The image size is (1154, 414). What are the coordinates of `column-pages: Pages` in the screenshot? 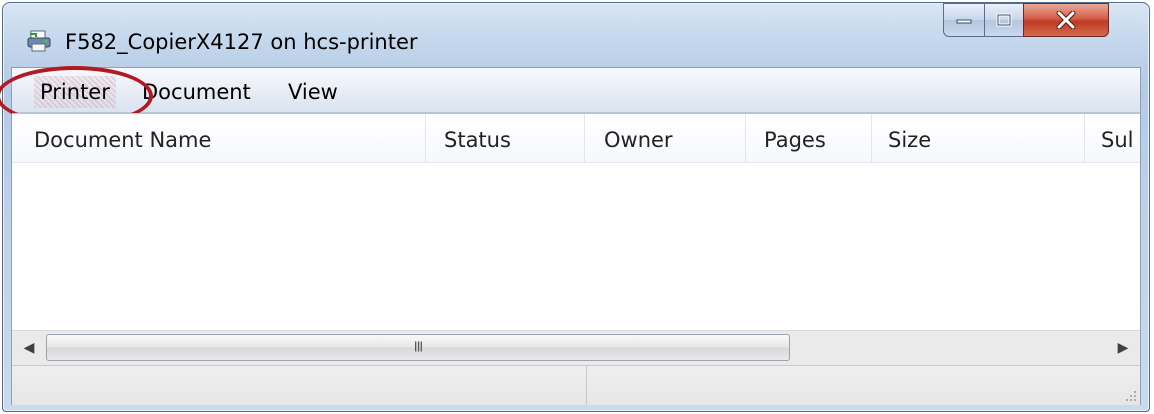 It's located at (795, 140).